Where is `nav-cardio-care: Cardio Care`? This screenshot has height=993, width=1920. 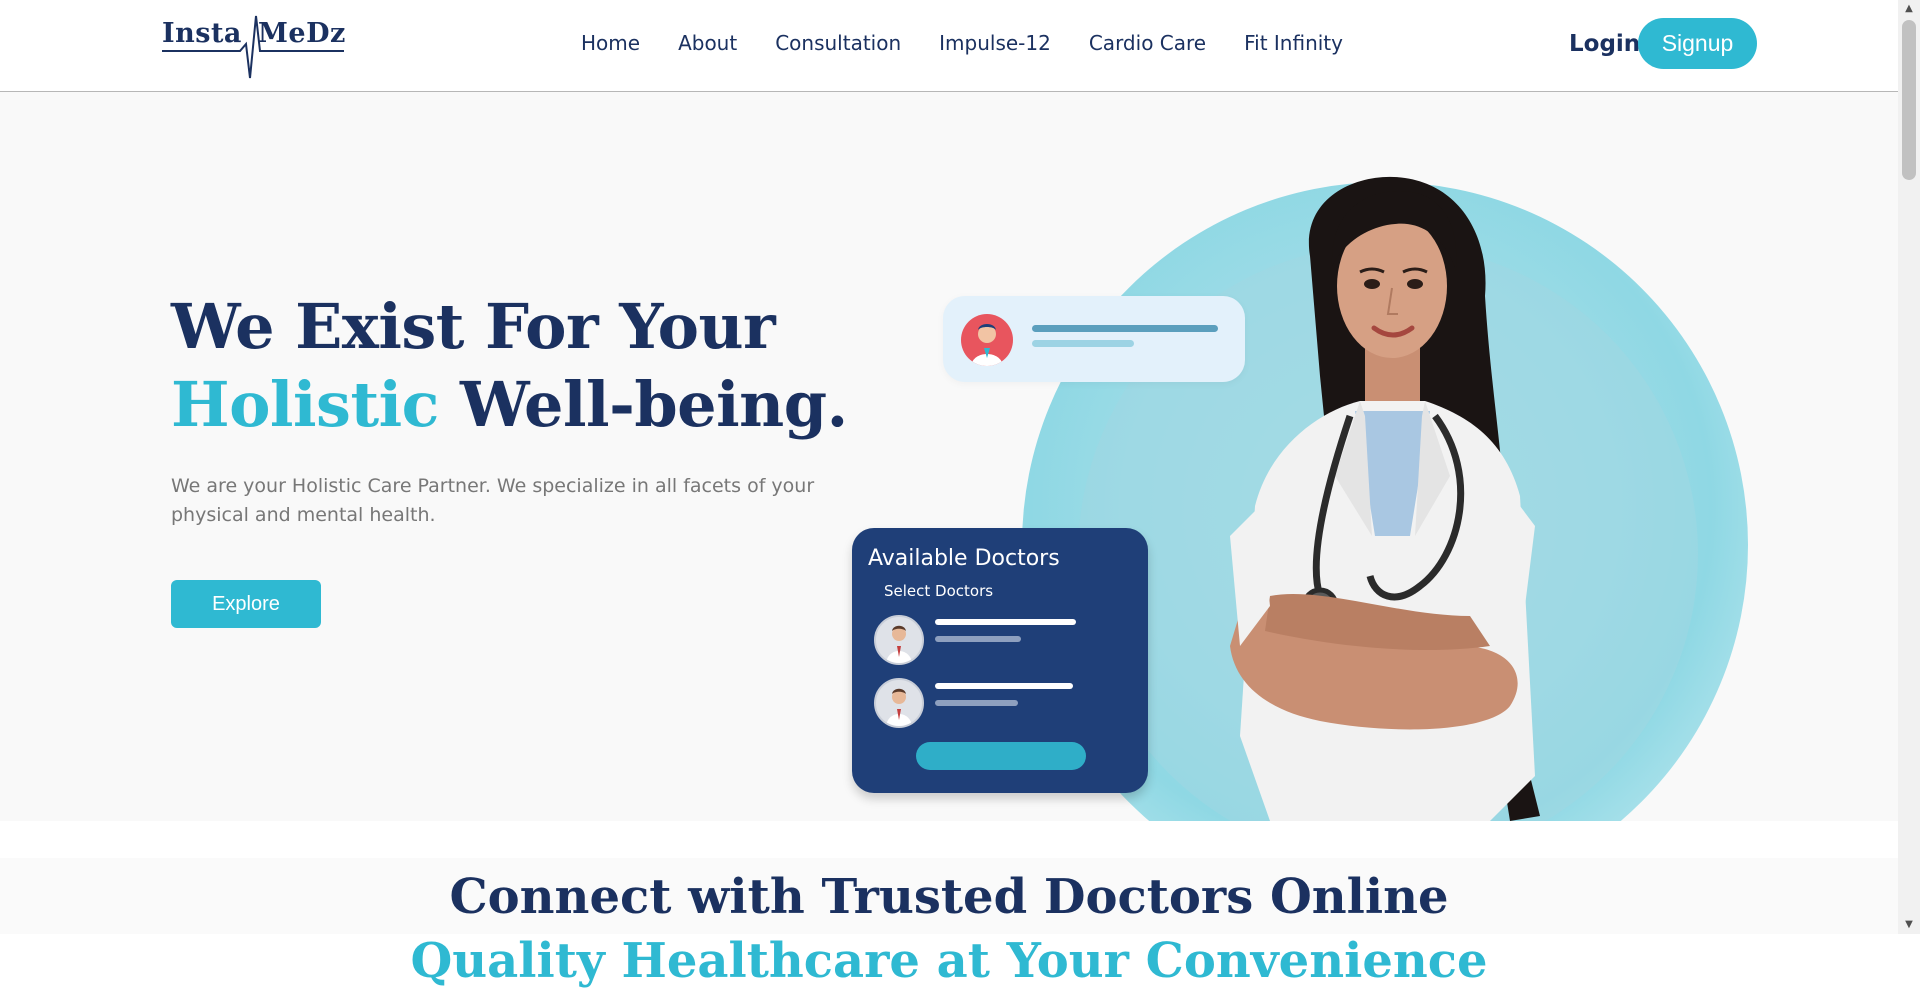
nav-cardio-care: Cardio Care is located at coordinates (1147, 43).